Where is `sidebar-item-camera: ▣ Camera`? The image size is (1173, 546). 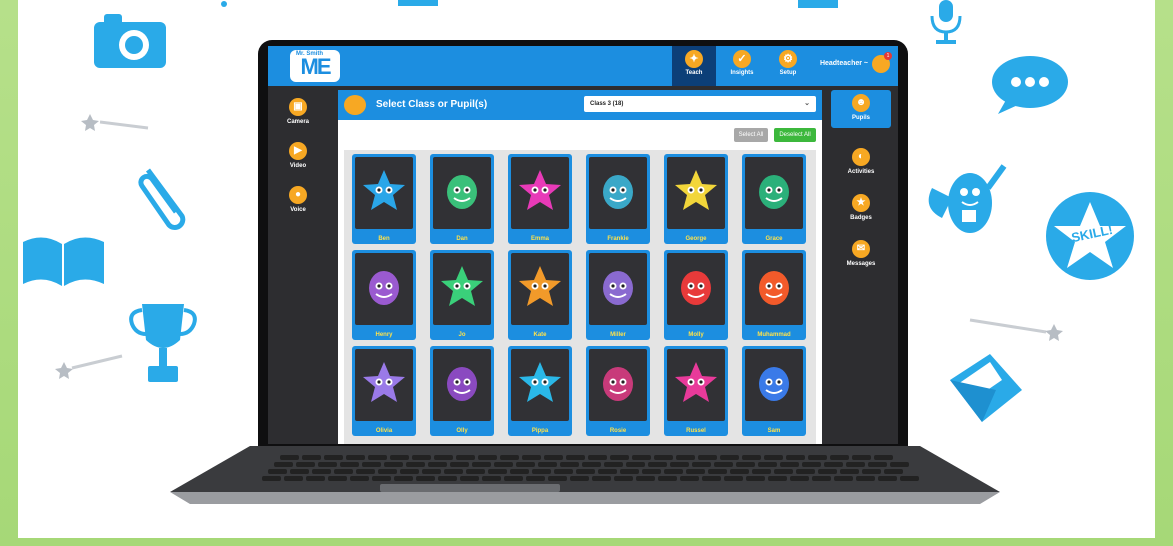
sidebar-item-camera: ▣ Camera is located at coordinates (298, 111).